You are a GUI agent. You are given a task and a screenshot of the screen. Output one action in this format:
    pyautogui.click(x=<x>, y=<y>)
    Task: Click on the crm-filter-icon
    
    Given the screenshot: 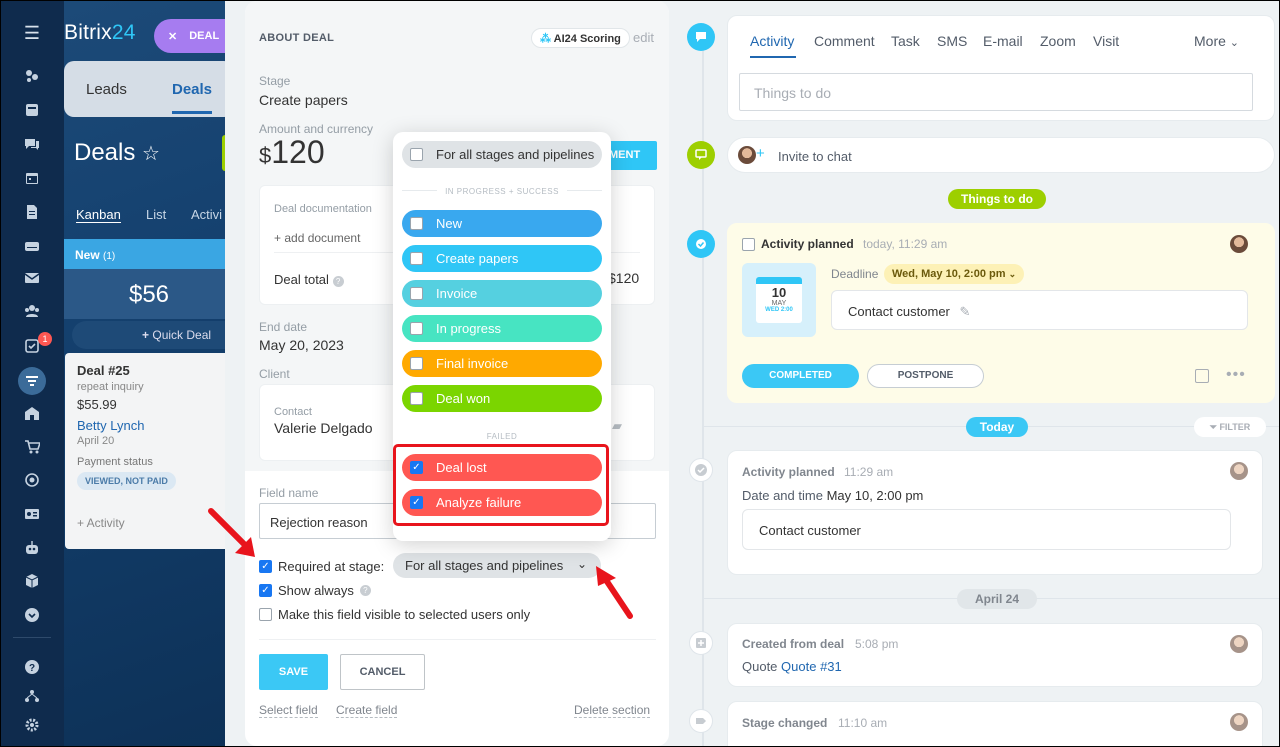 What is the action you would take?
    pyautogui.click(x=32, y=381)
    